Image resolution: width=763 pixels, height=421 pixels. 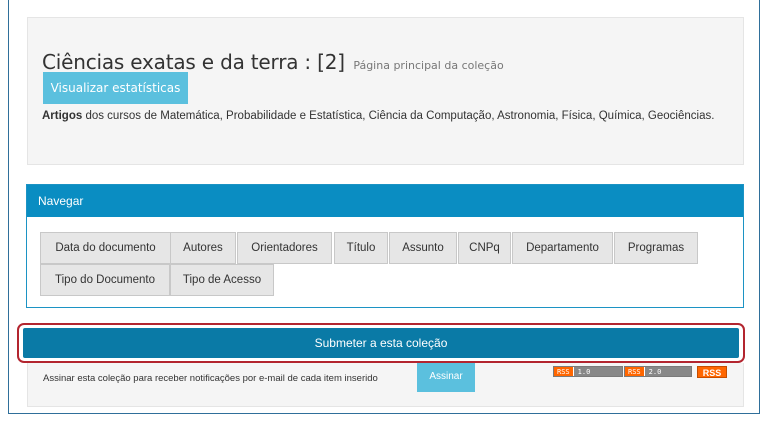 What do you see at coordinates (105, 248) in the screenshot?
I see `browse-date-button: Data do documento` at bounding box center [105, 248].